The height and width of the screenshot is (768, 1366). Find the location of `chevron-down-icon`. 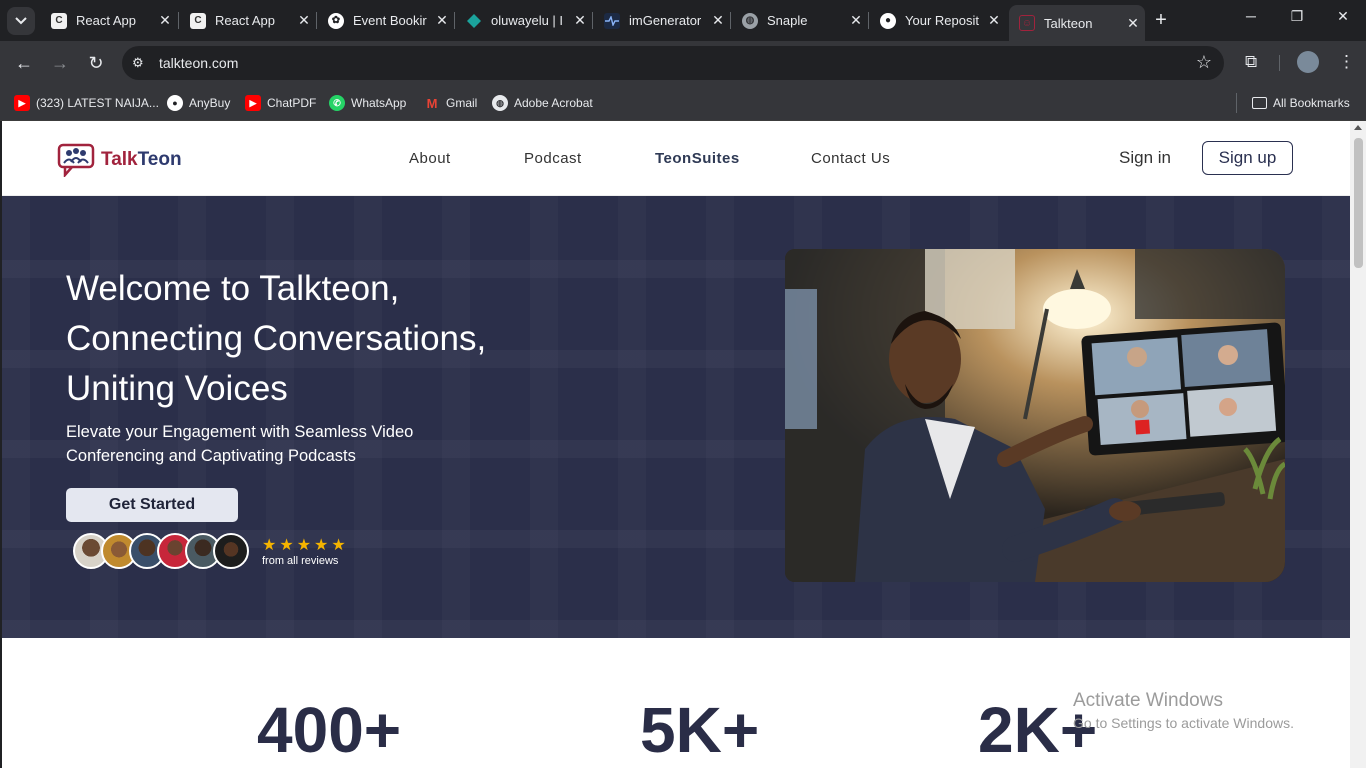

chevron-down-icon is located at coordinates (21, 21).